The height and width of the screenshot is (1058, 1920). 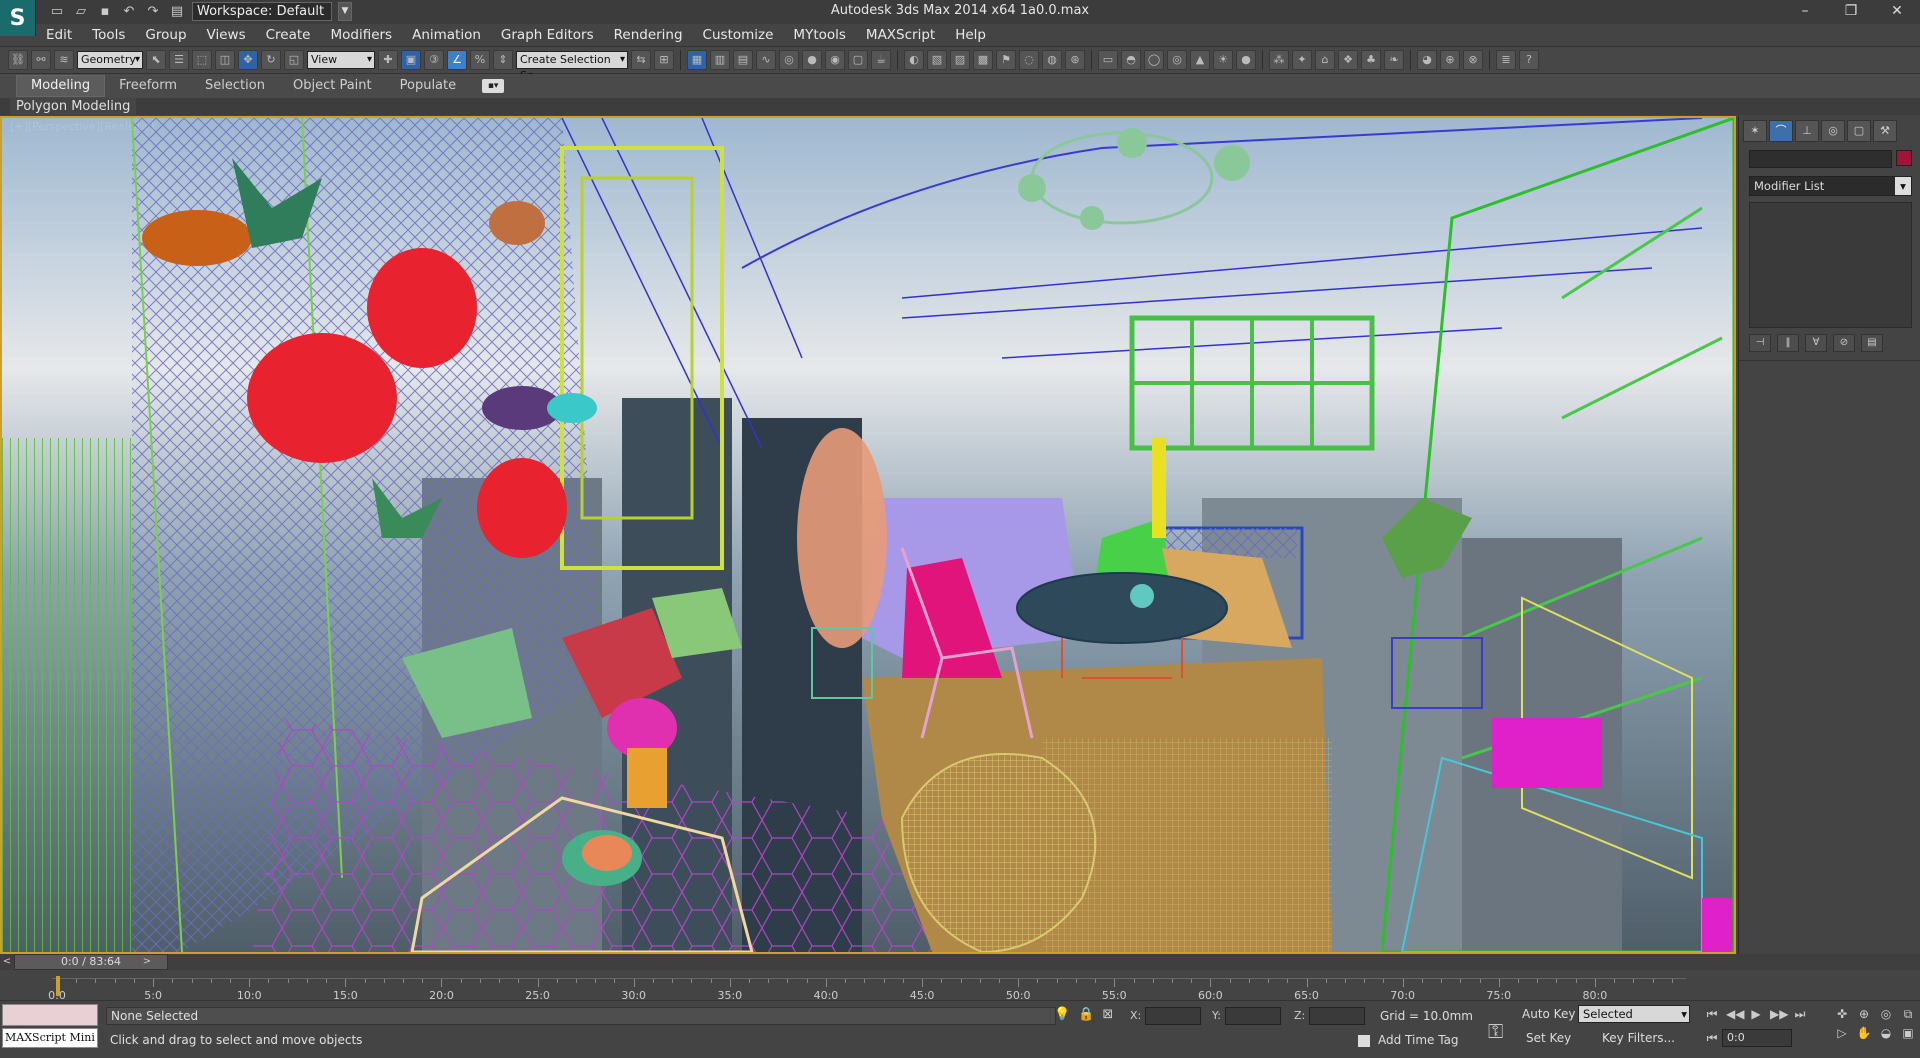 What do you see at coordinates (1006, 60) in the screenshot?
I see `plugin-tool-5-icon: ⚑` at bounding box center [1006, 60].